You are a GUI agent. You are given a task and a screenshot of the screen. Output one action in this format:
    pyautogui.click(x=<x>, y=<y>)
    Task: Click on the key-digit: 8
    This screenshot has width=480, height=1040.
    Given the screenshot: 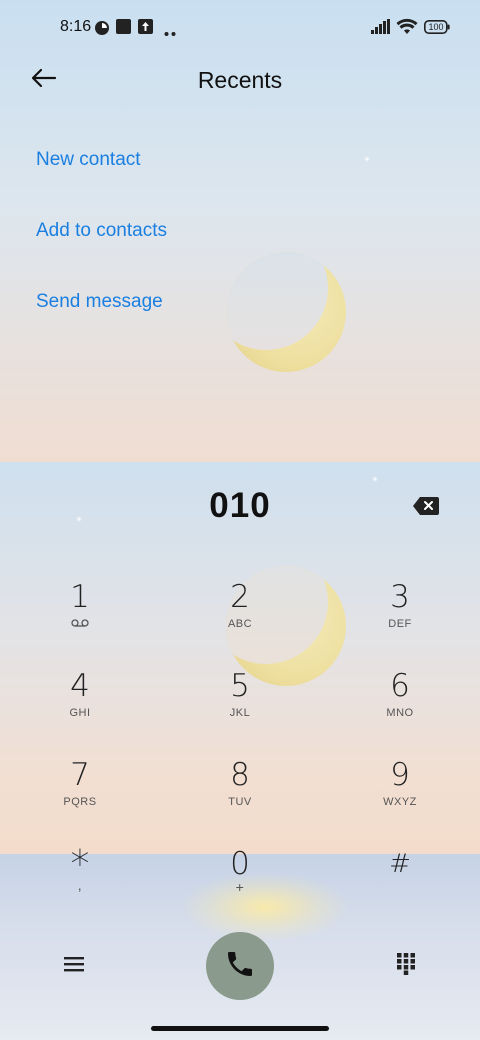 What is the action you would take?
    pyautogui.click(x=240, y=775)
    